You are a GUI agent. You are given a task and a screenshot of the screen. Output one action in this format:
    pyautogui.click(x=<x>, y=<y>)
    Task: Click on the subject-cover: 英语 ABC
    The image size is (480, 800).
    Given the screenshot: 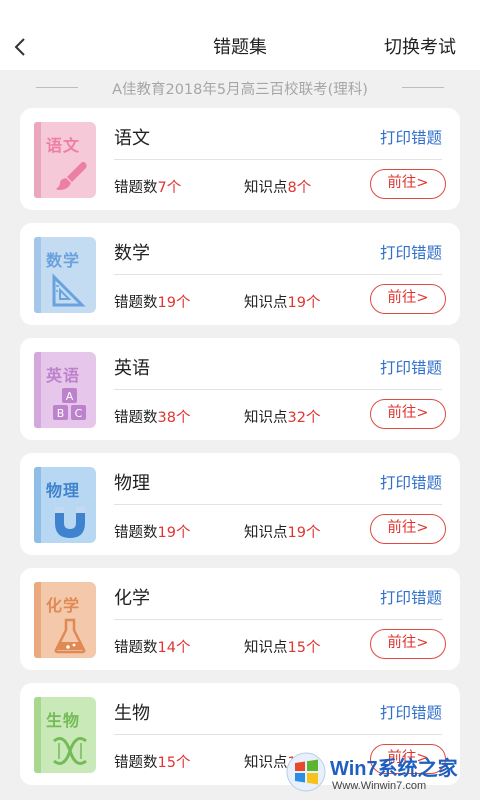 What is the action you would take?
    pyautogui.click(x=65, y=390)
    